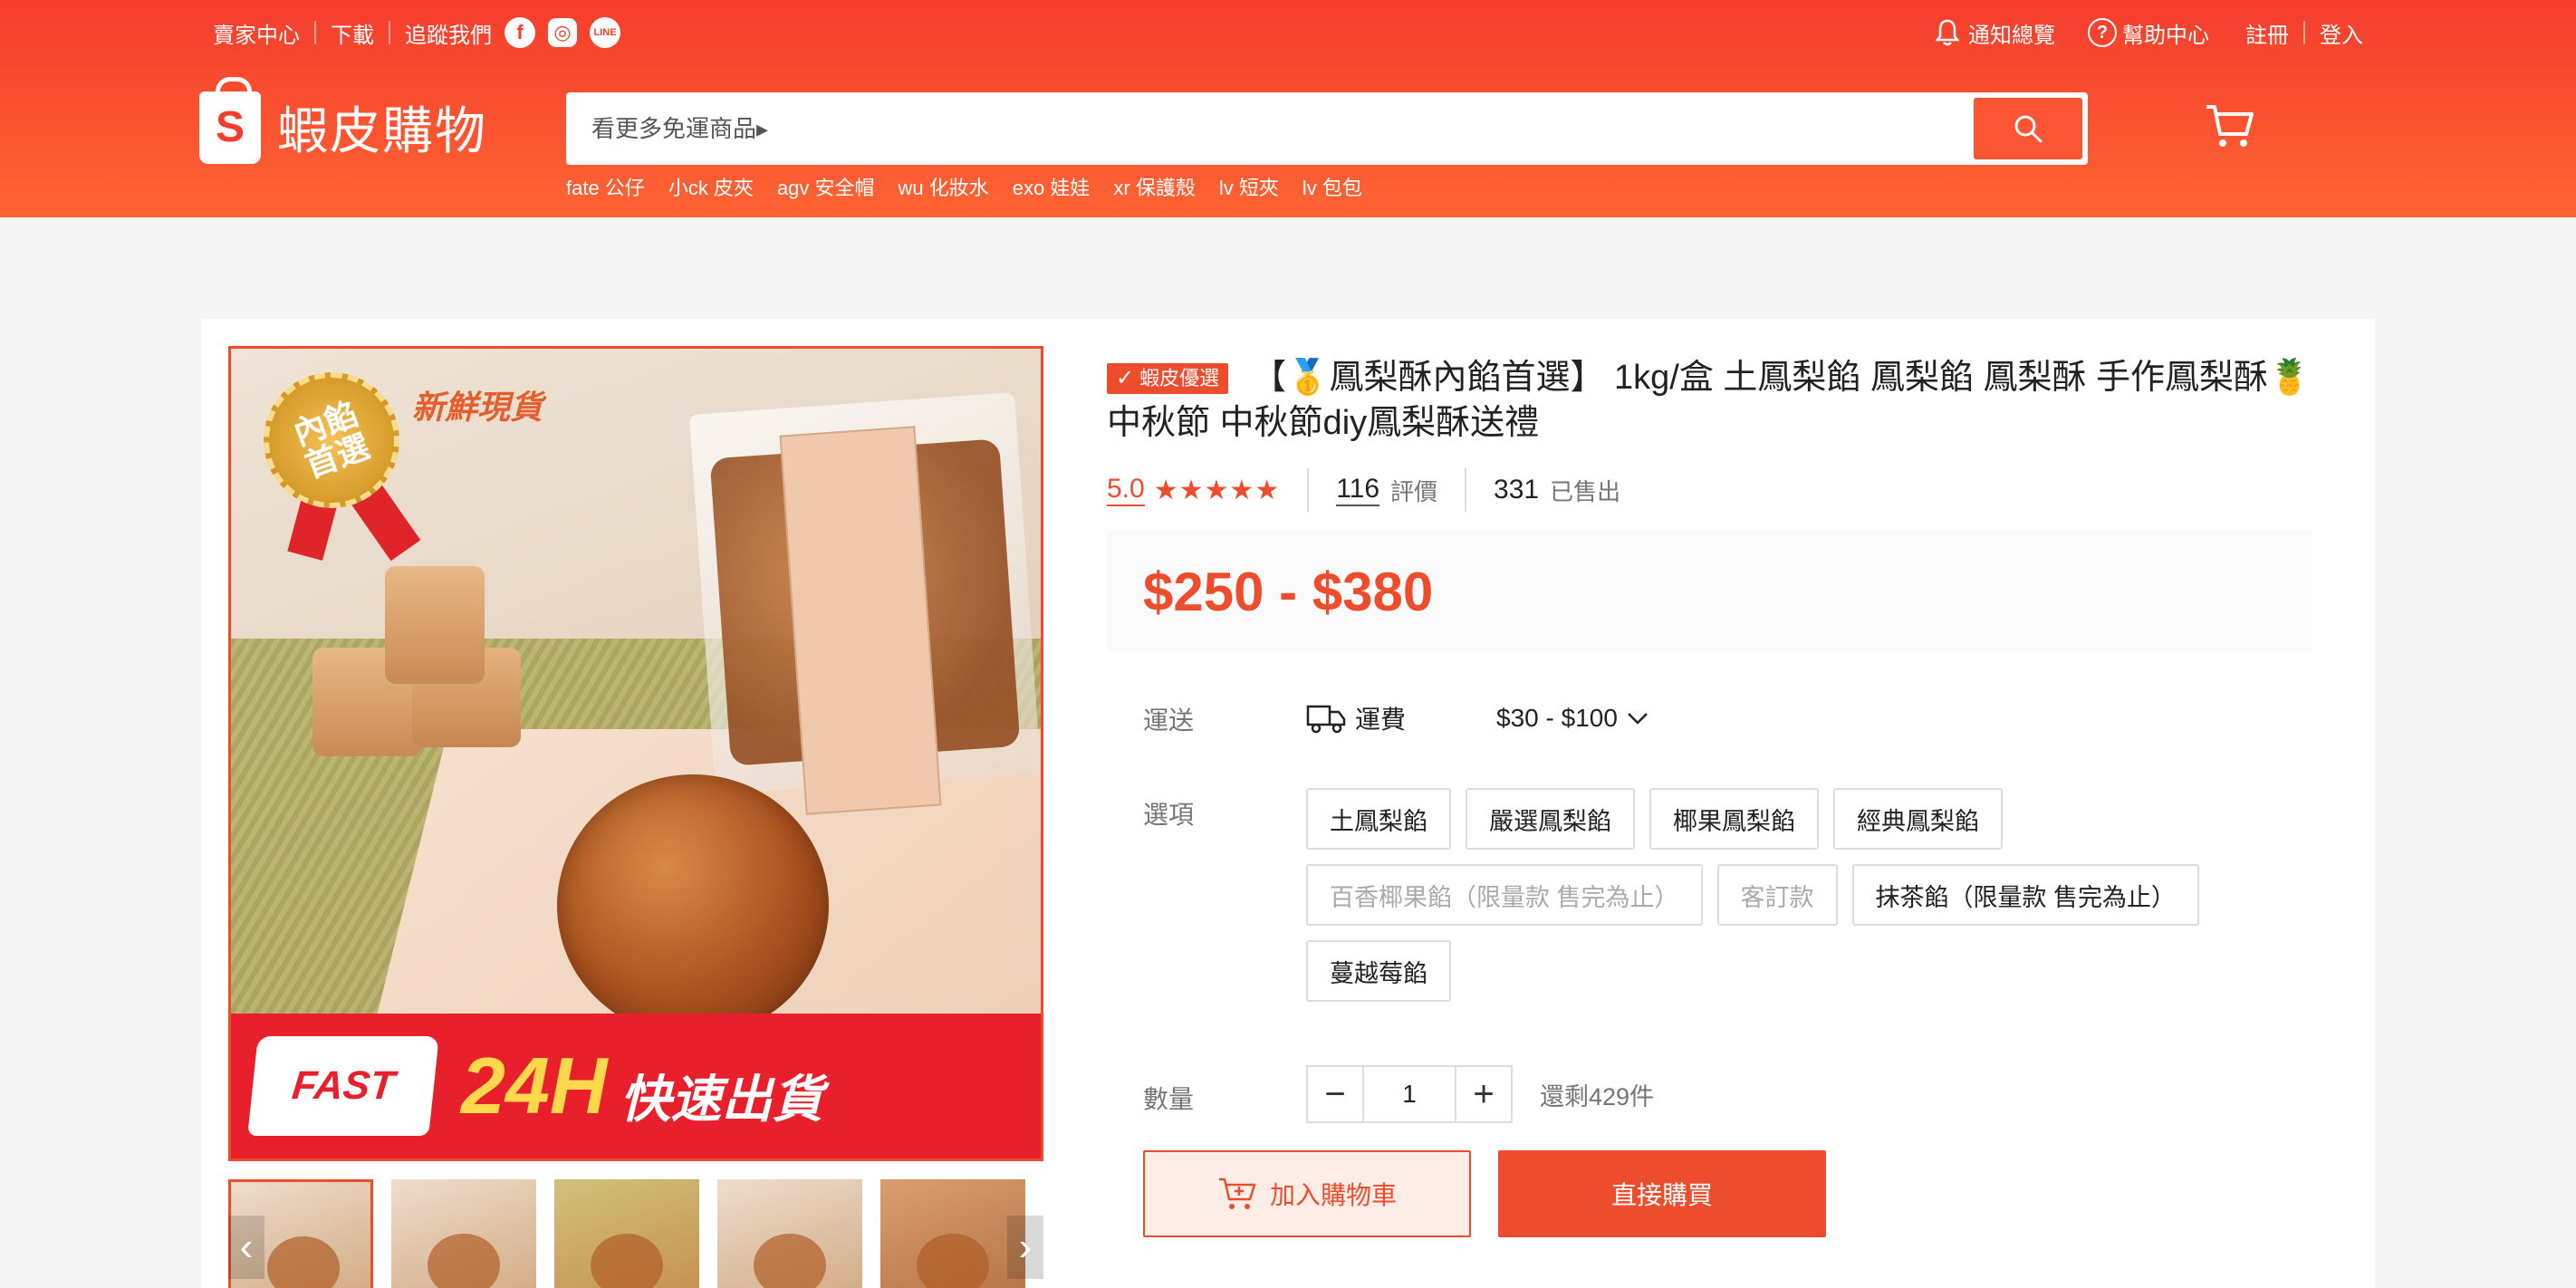 This screenshot has width=2576, height=1288. I want to click on preferred-badge-label: 蝦皮優選, so click(1179, 378).